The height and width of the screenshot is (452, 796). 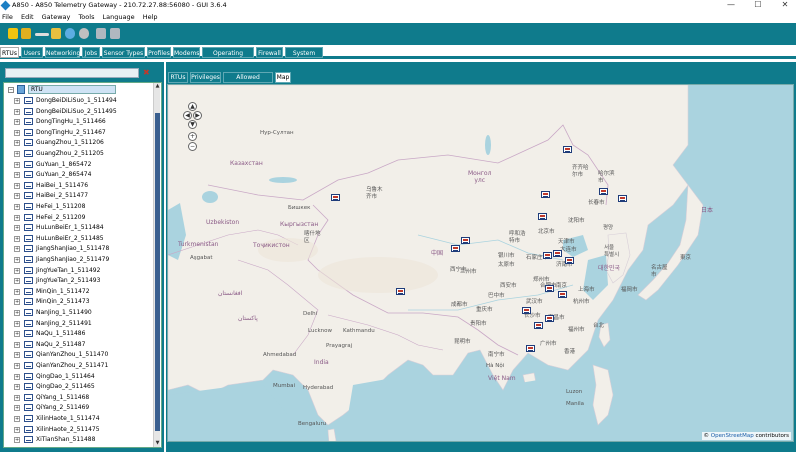 I want to click on menu-tools: Tools, so click(x=86, y=17).